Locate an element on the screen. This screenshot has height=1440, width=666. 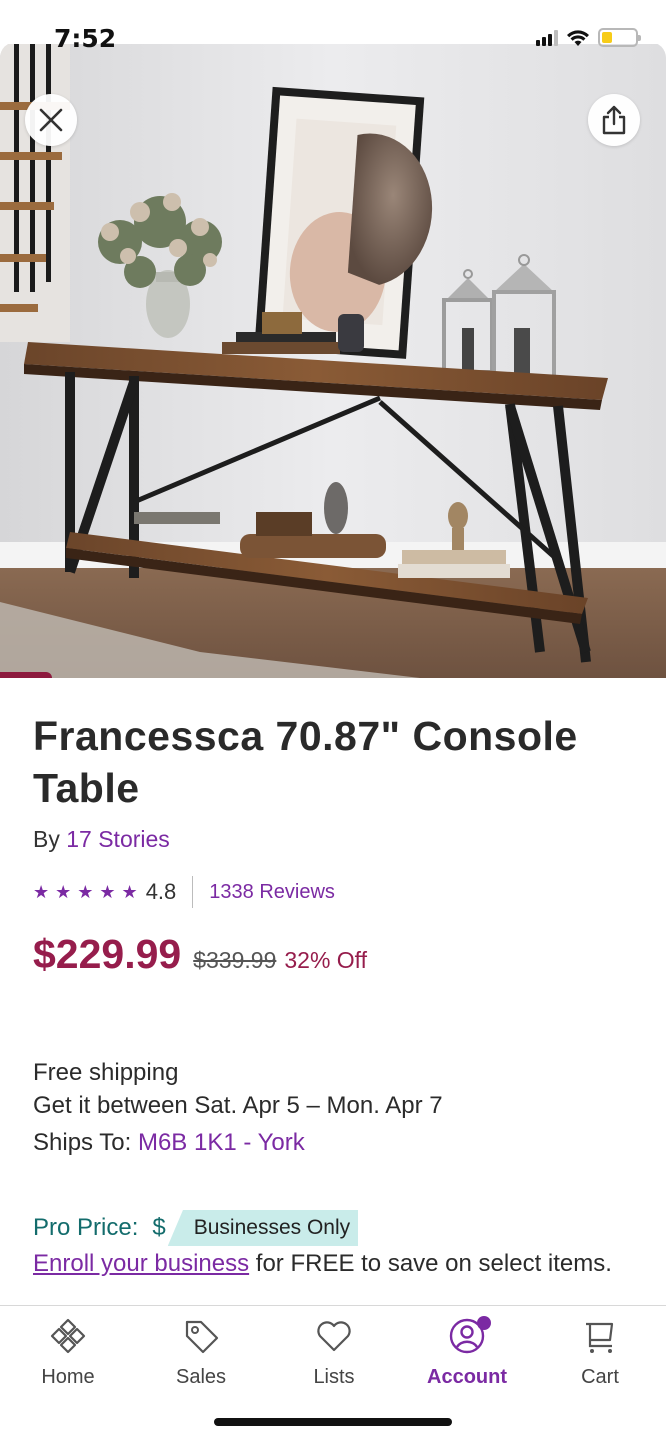
share-button is located at coordinates (614, 120).